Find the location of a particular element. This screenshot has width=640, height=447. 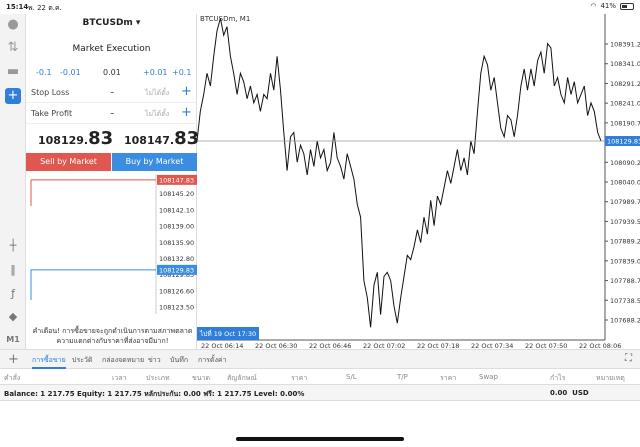

x-tick-label: 22 Oct 07:02 is located at coordinates (384, 345).